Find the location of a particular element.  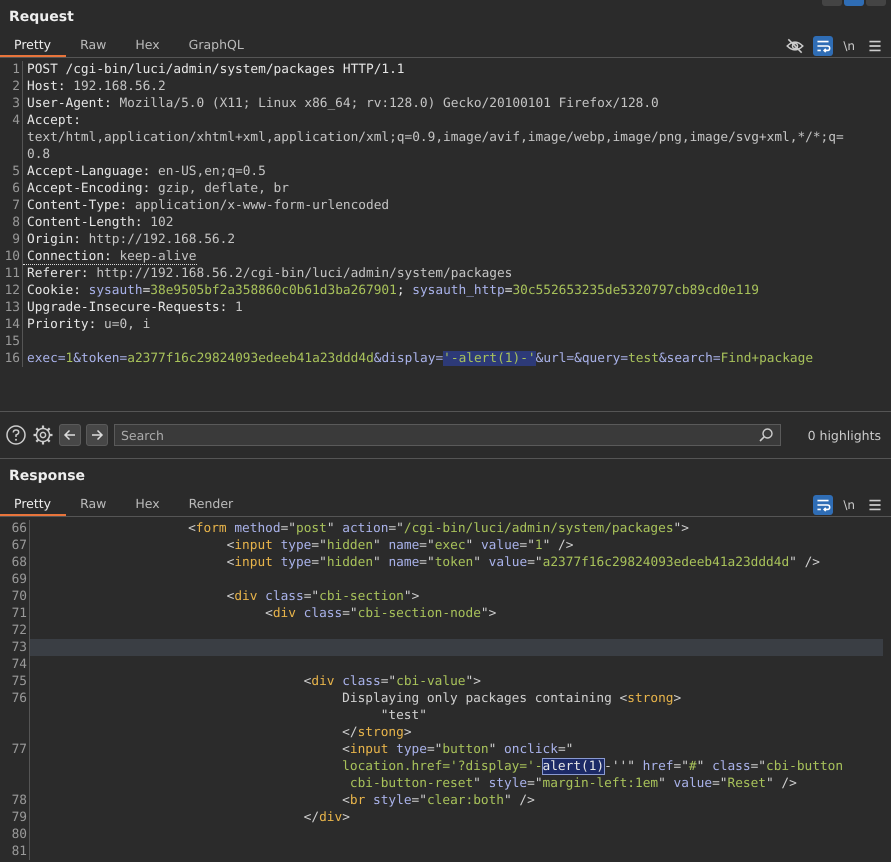

line-number: 9 is located at coordinates (16, 239).